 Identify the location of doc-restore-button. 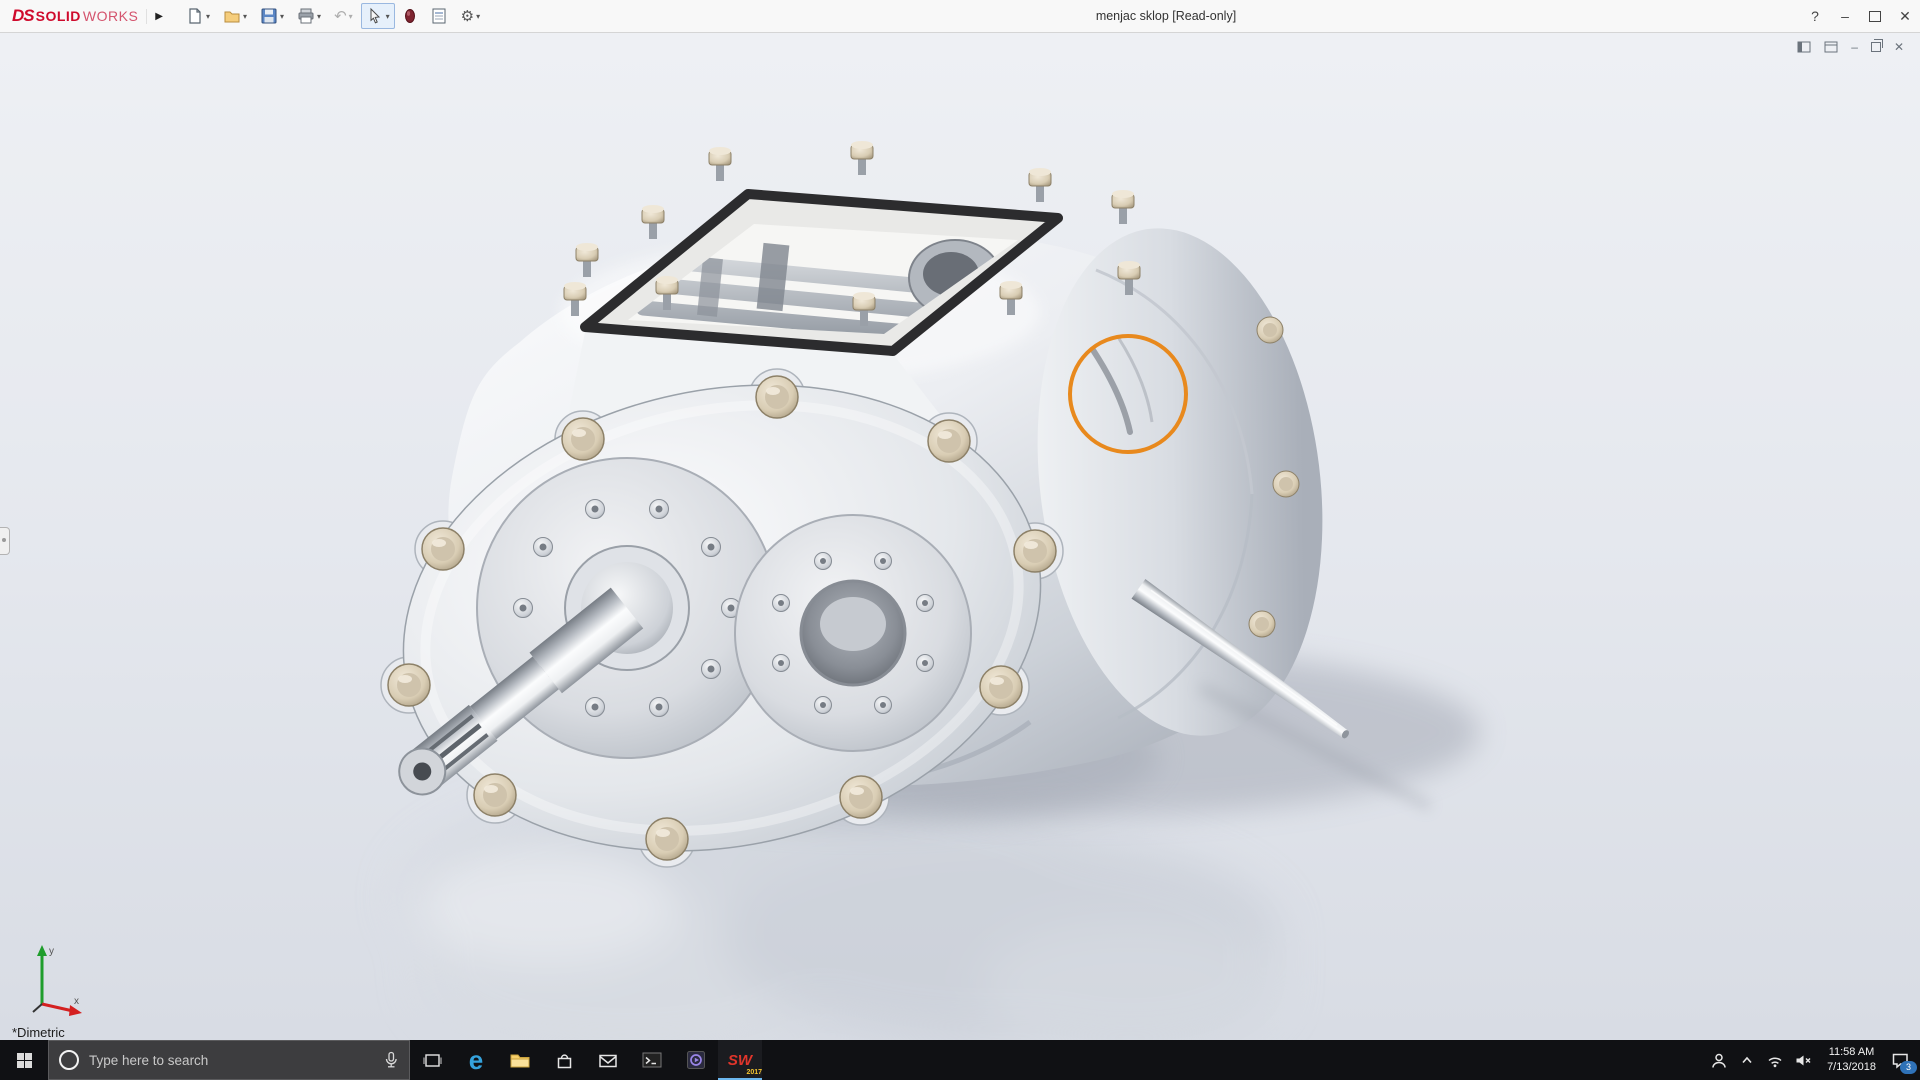
(1876, 45).